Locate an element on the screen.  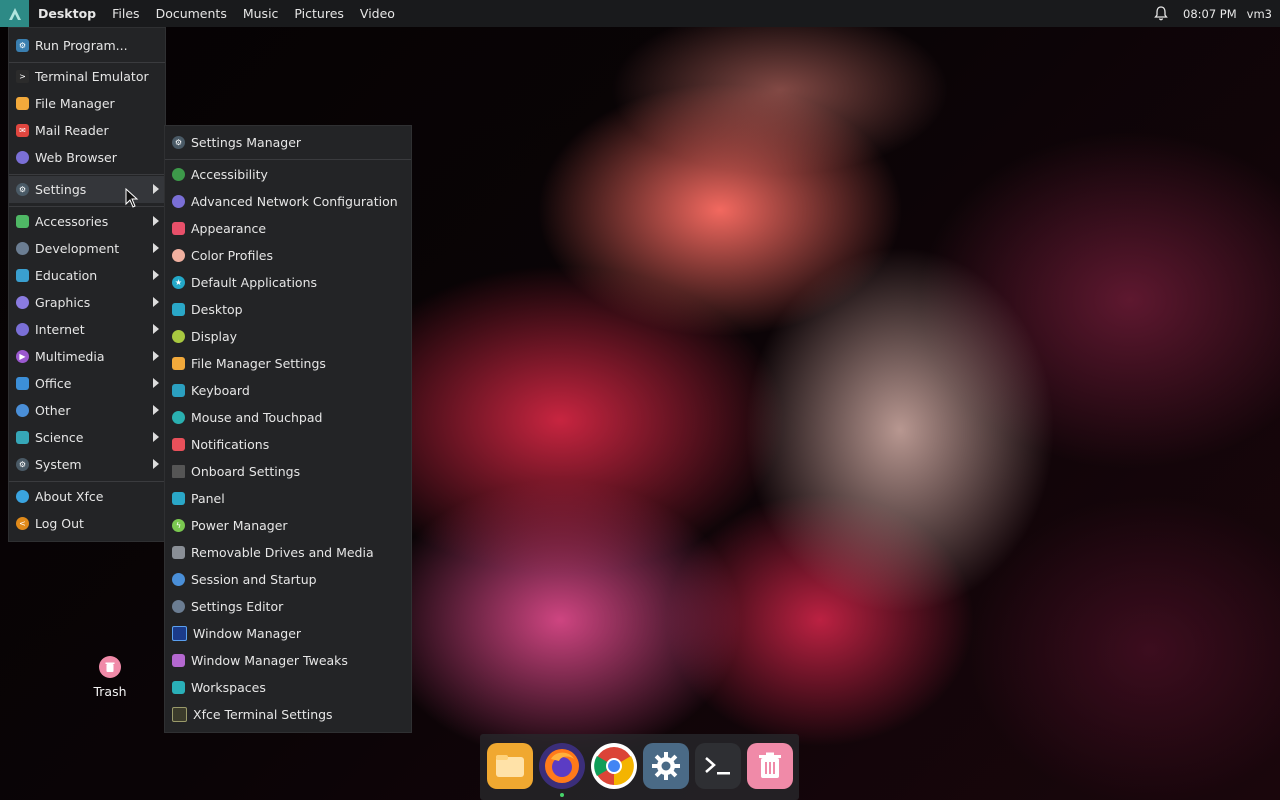
firefox-icon is located at coordinates (562, 766).